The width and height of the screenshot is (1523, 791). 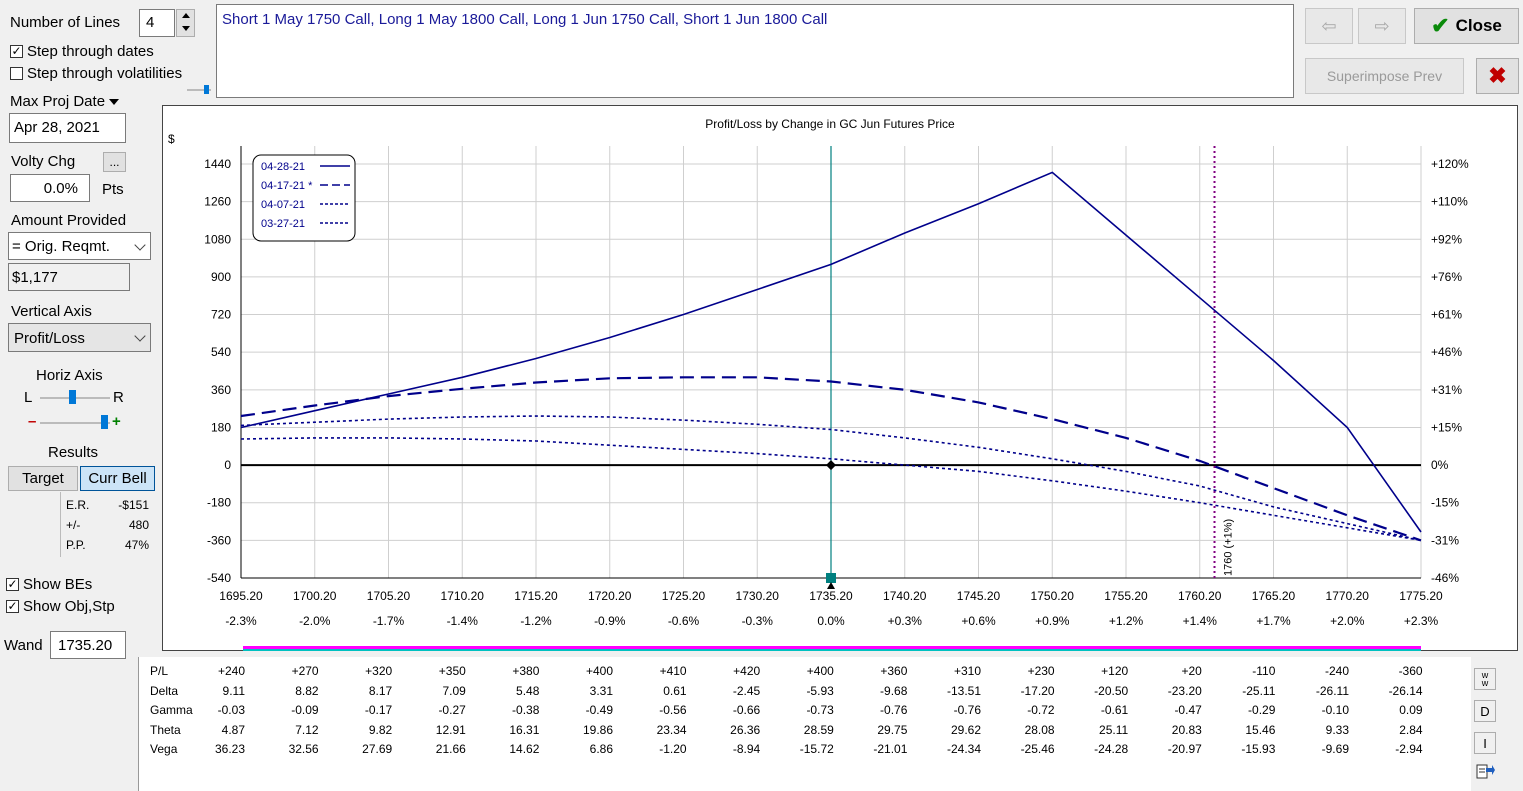 What do you see at coordinates (1411, 729) in the screenshot?
I see `table-cell: 2.84` at bounding box center [1411, 729].